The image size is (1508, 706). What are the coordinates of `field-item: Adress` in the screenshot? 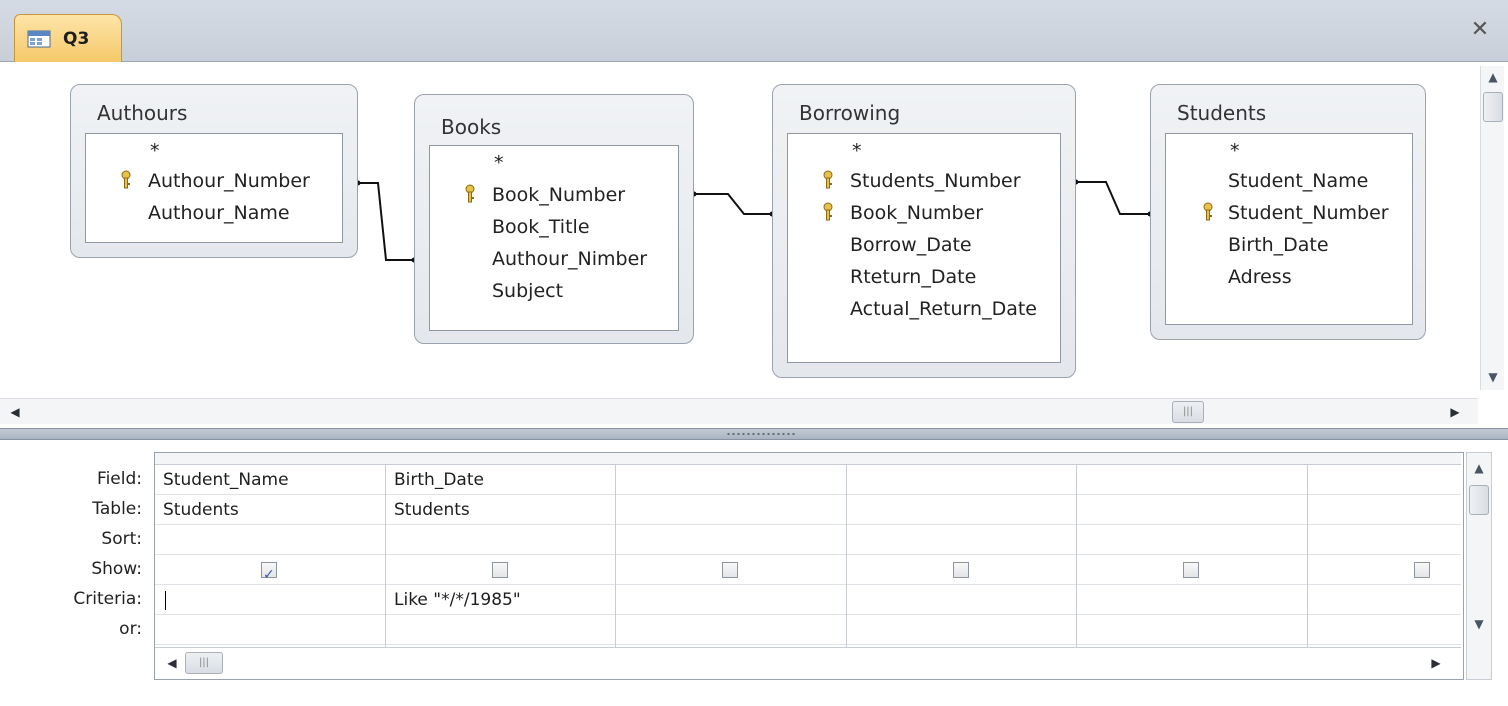 It's located at (1260, 277).